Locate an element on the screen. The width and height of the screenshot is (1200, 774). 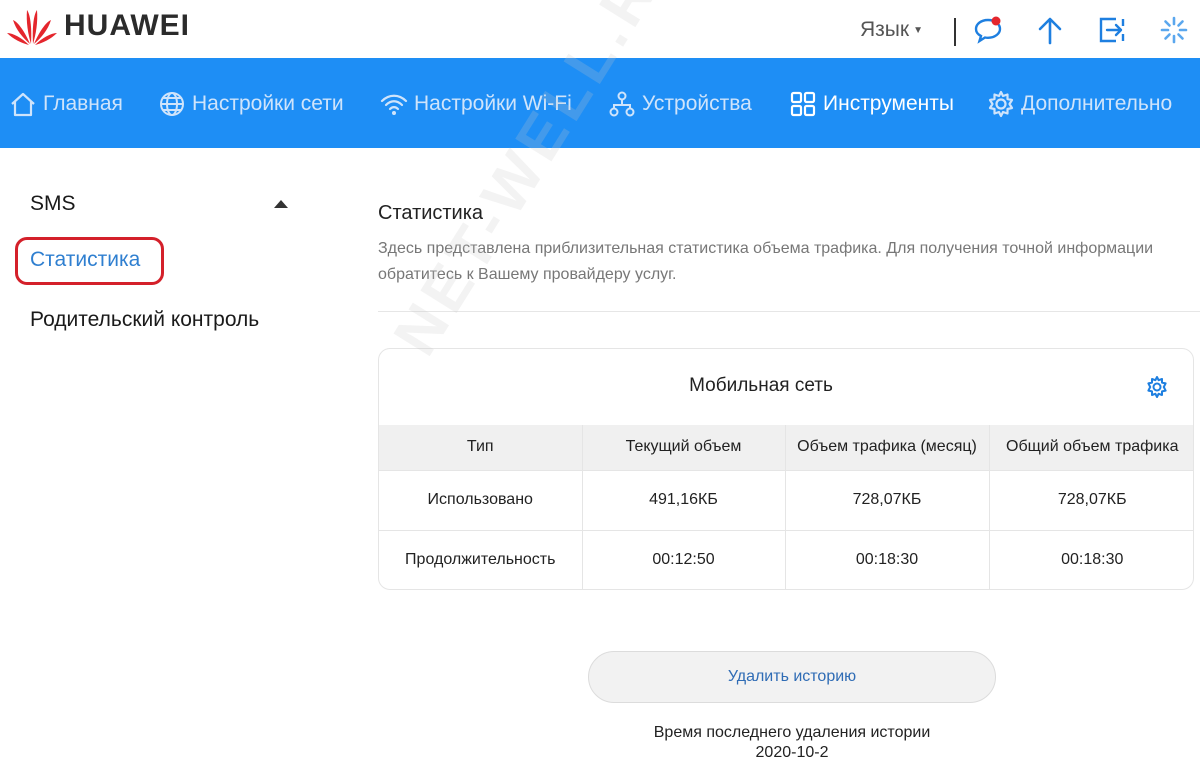
nav-item-label: Дополнительно is located at coordinates (1097, 103).